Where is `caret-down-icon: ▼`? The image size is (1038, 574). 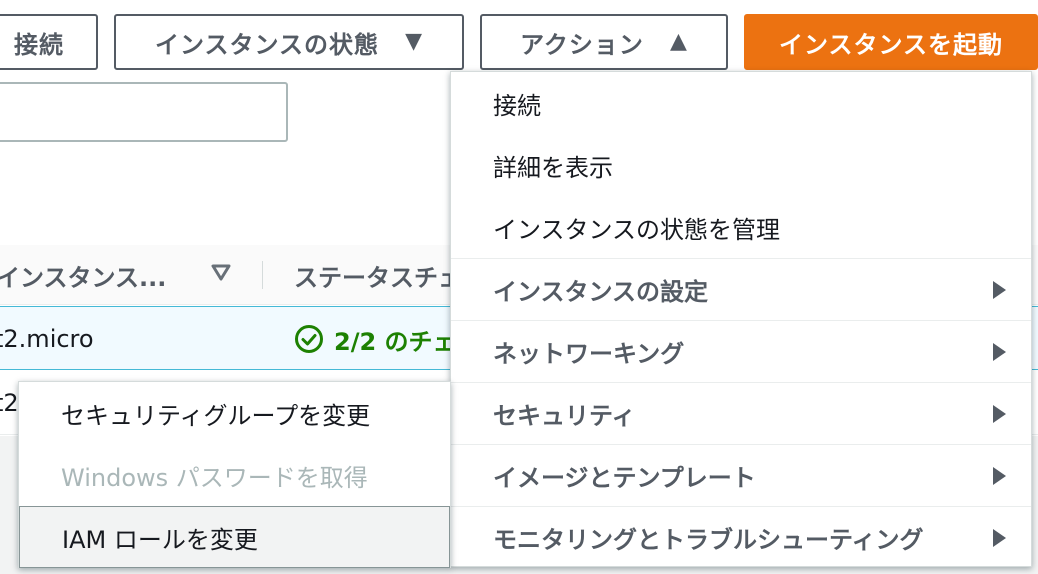
caret-down-icon: ▼ is located at coordinates (414, 41).